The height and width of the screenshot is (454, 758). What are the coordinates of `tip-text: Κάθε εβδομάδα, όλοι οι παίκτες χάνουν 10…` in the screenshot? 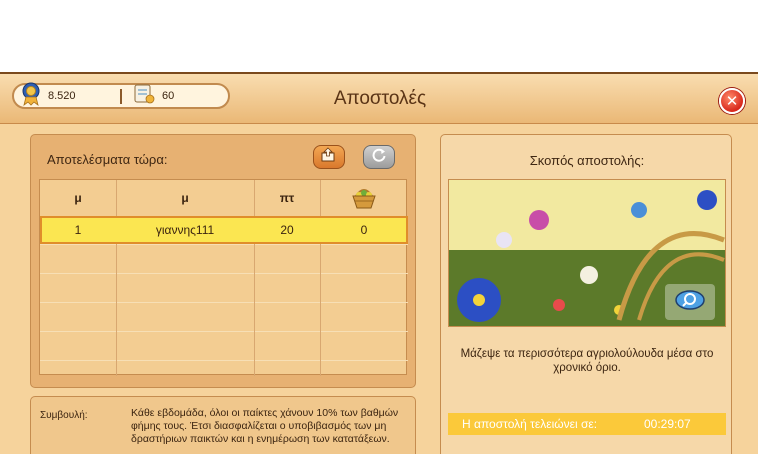 It's located at (265, 426).